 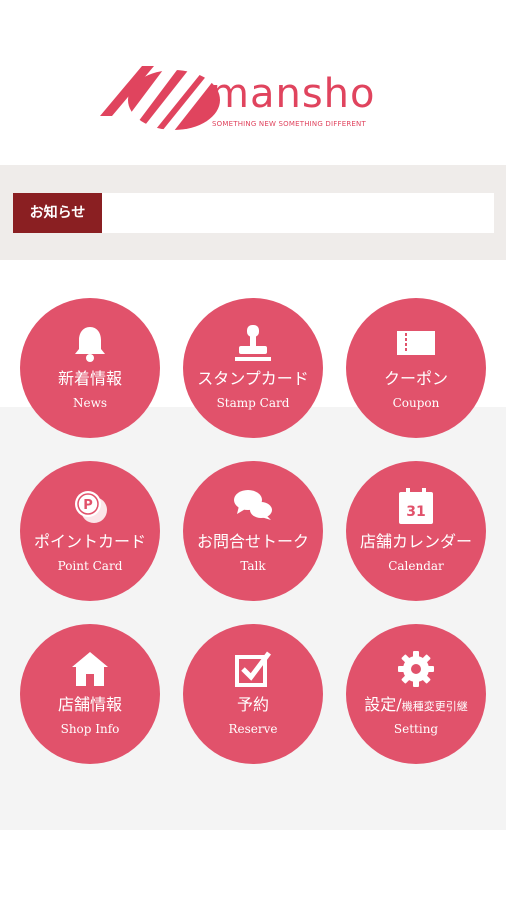 What do you see at coordinates (416, 669) in the screenshot?
I see `gear-icon` at bounding box center [416, 669].